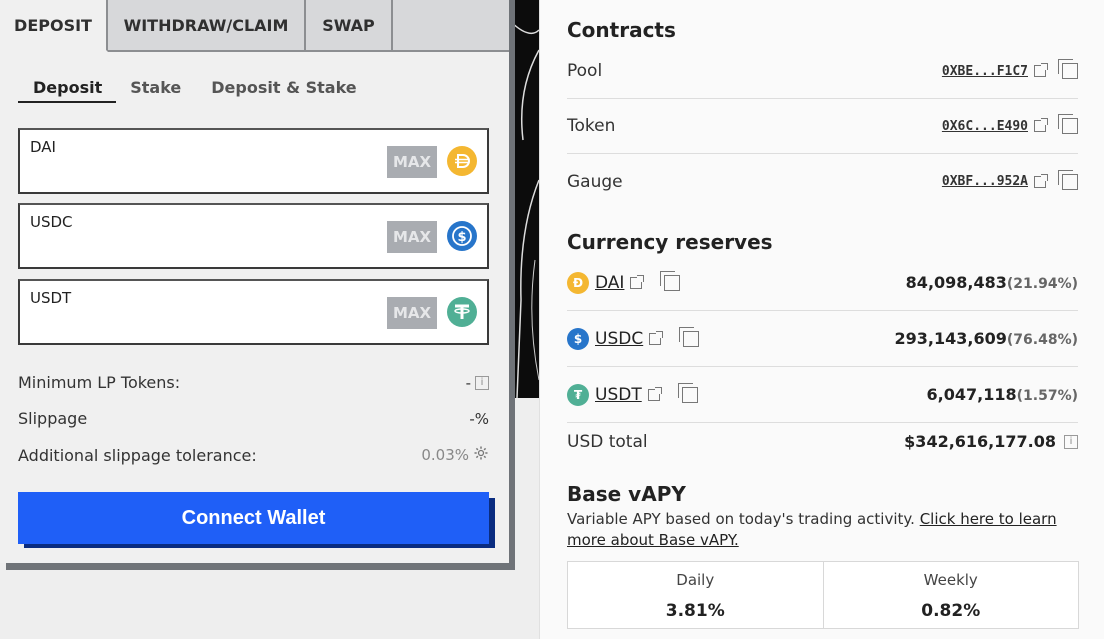 Image resolution: width=1104 pixels, height=639 pixels. What do you see at coordinates (53, 418) in the screenshot?
I see `slippage-label: Slippage` at bounding box center [53, 418].